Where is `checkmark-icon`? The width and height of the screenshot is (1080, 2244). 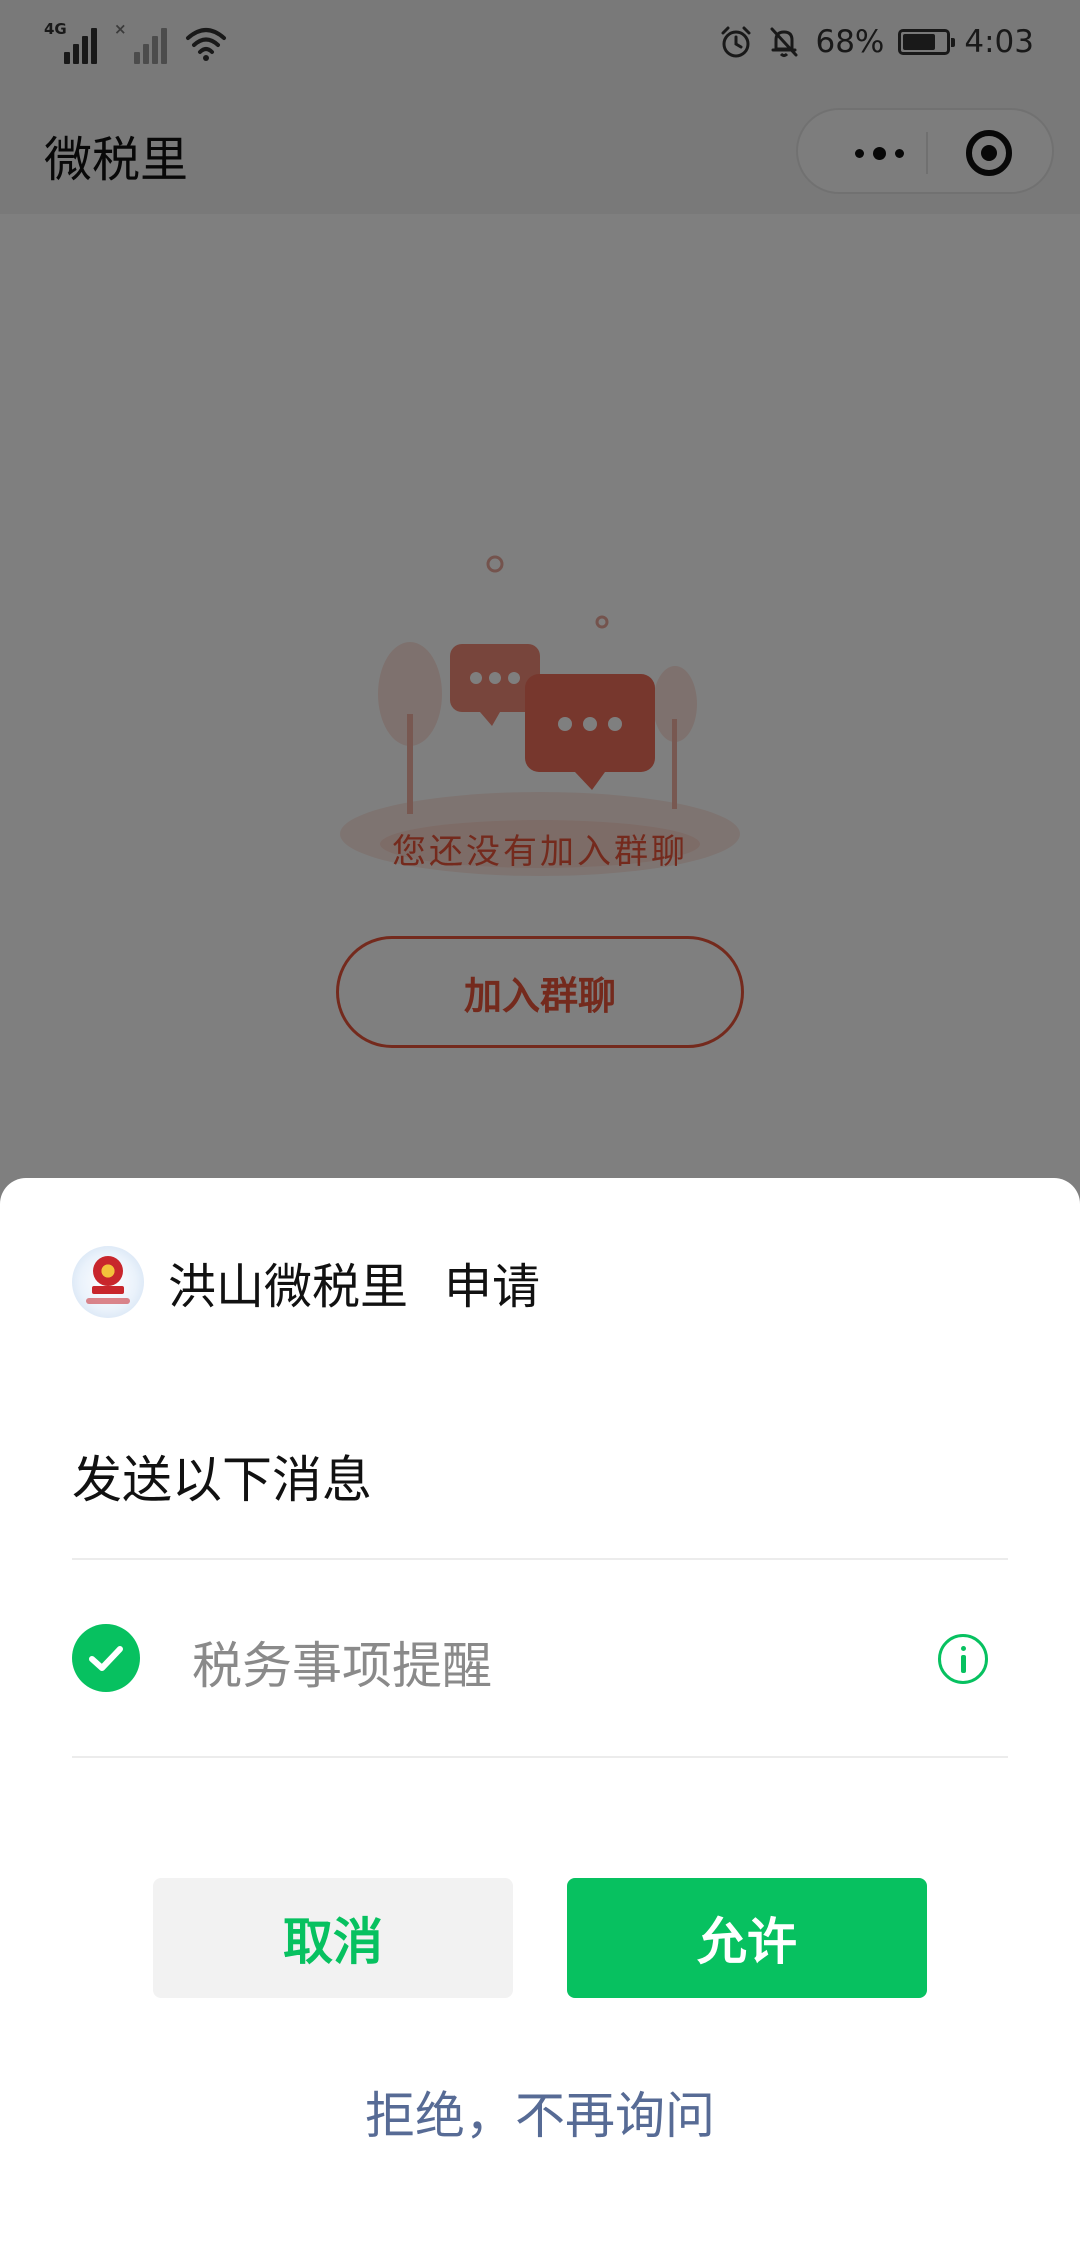
checkmark-icon is located at coordinates (106, 1658).